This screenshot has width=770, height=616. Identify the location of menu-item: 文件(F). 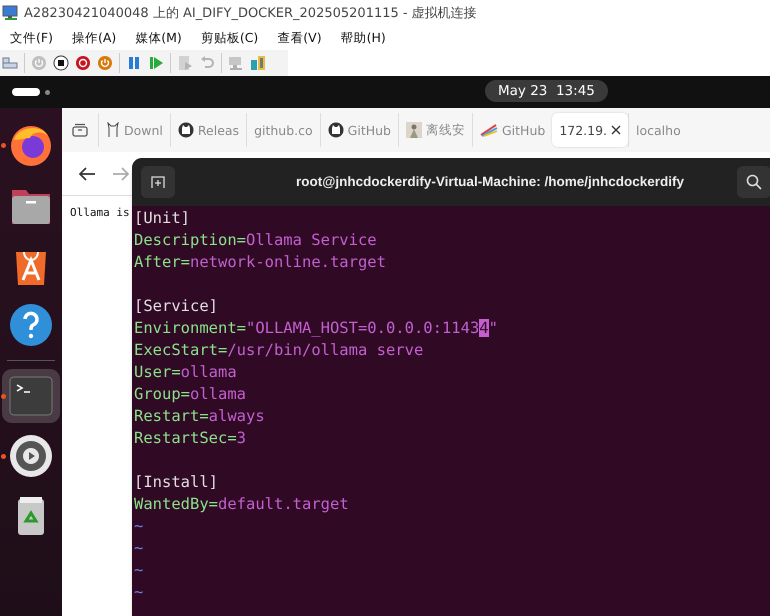
(31, 38).